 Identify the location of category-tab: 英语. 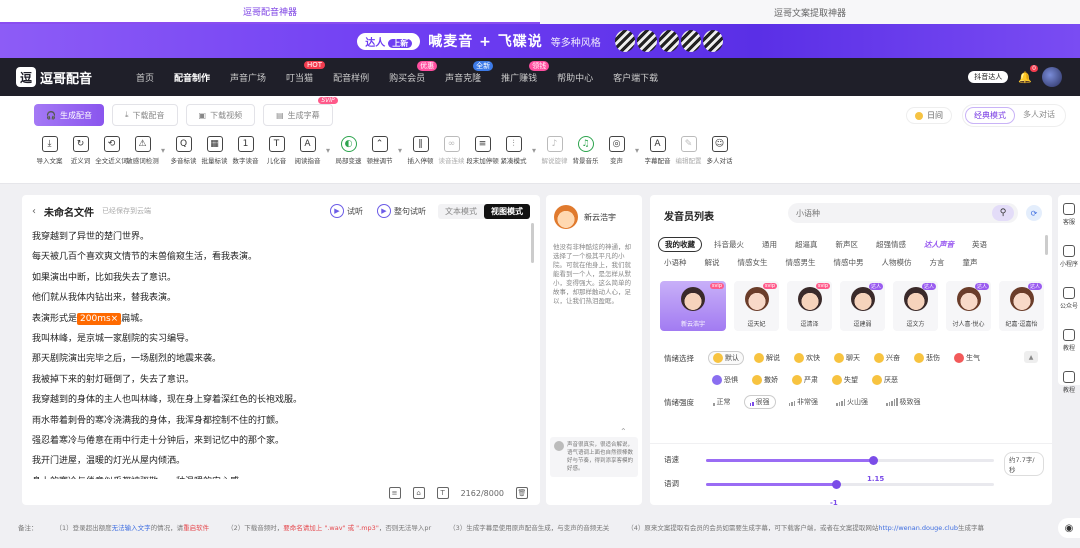
(979, 244).